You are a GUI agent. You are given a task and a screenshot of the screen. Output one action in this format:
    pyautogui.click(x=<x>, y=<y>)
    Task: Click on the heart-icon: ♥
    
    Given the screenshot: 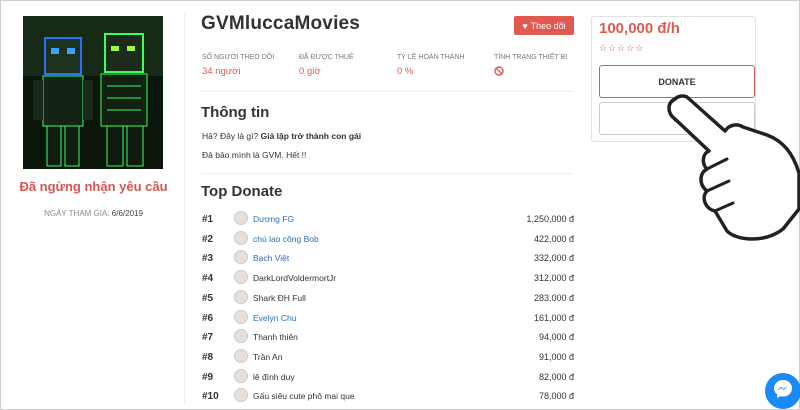 What is the action you would take?
    pyautogui.click(x=525, y=25)
    